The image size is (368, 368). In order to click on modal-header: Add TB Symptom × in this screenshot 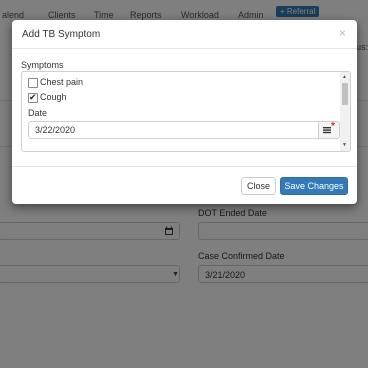, I will do `click(184, 34)`.